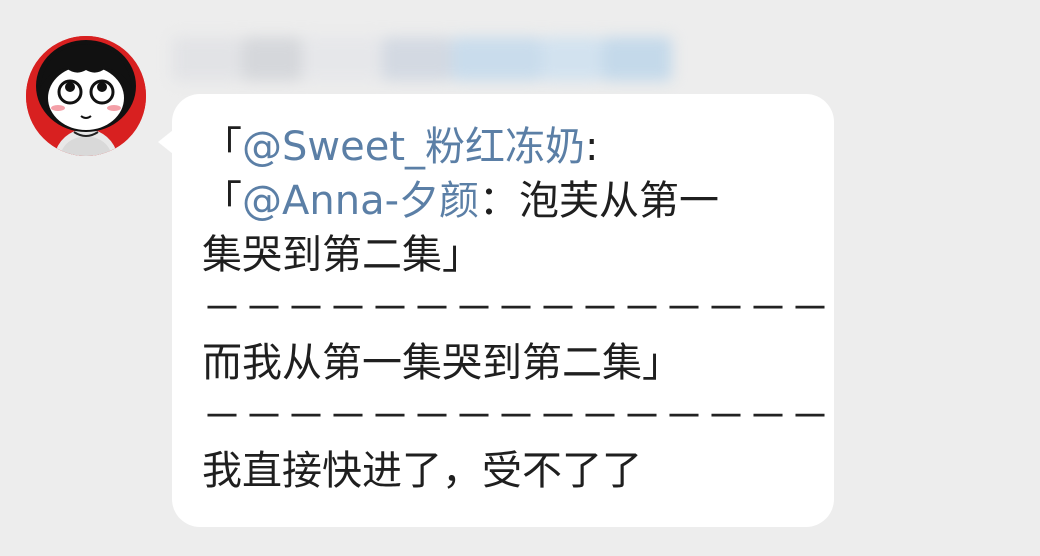  Describe the element at coordinates (413, 147) in the screenshot. I see `mention-sweet: @Sweet_粉红冻奶` at that location.